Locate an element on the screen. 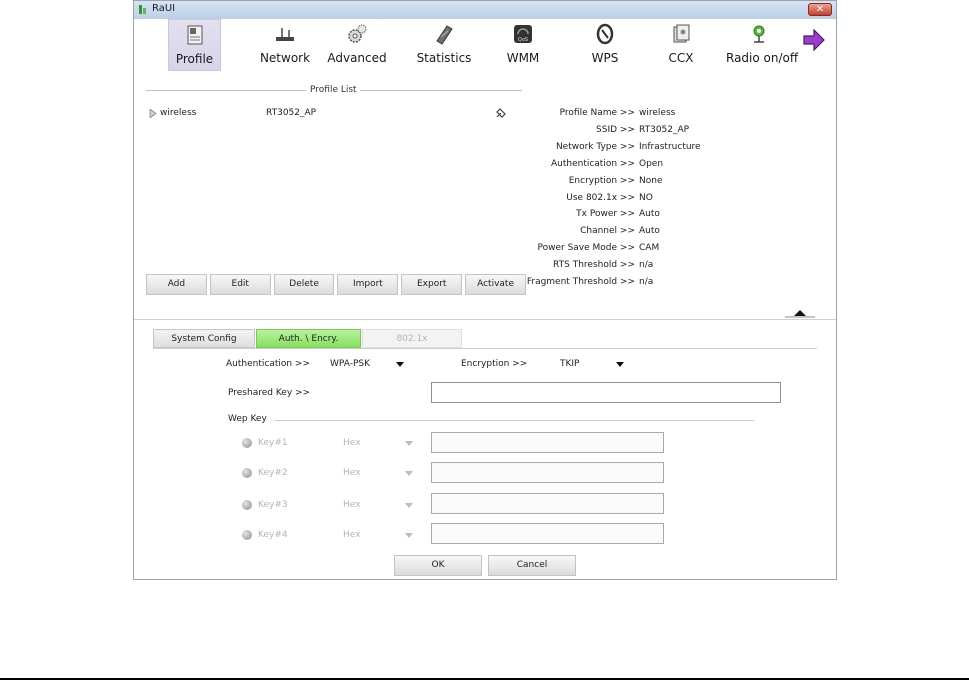 This screenshot has width=969, height=682. info-key: Fragment Threshold >> is located at coordinates (580, 282).